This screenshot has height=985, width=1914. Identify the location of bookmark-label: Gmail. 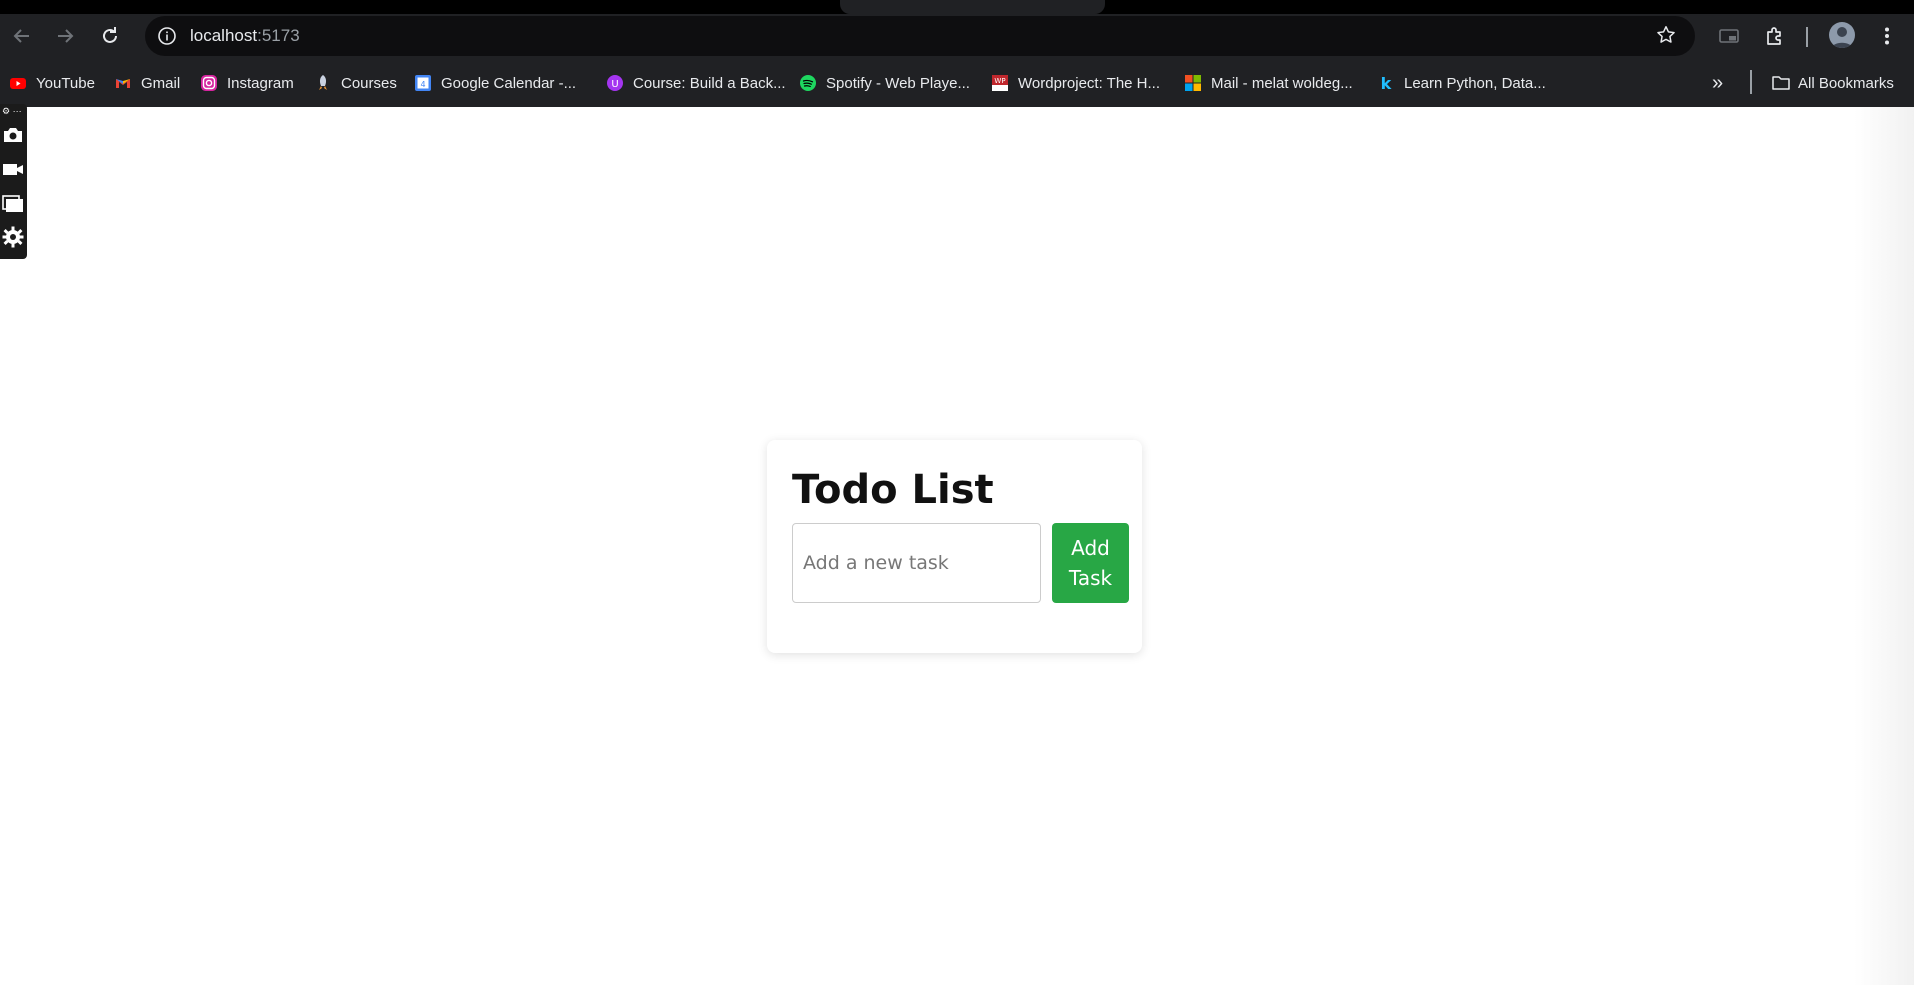
(161, 83).